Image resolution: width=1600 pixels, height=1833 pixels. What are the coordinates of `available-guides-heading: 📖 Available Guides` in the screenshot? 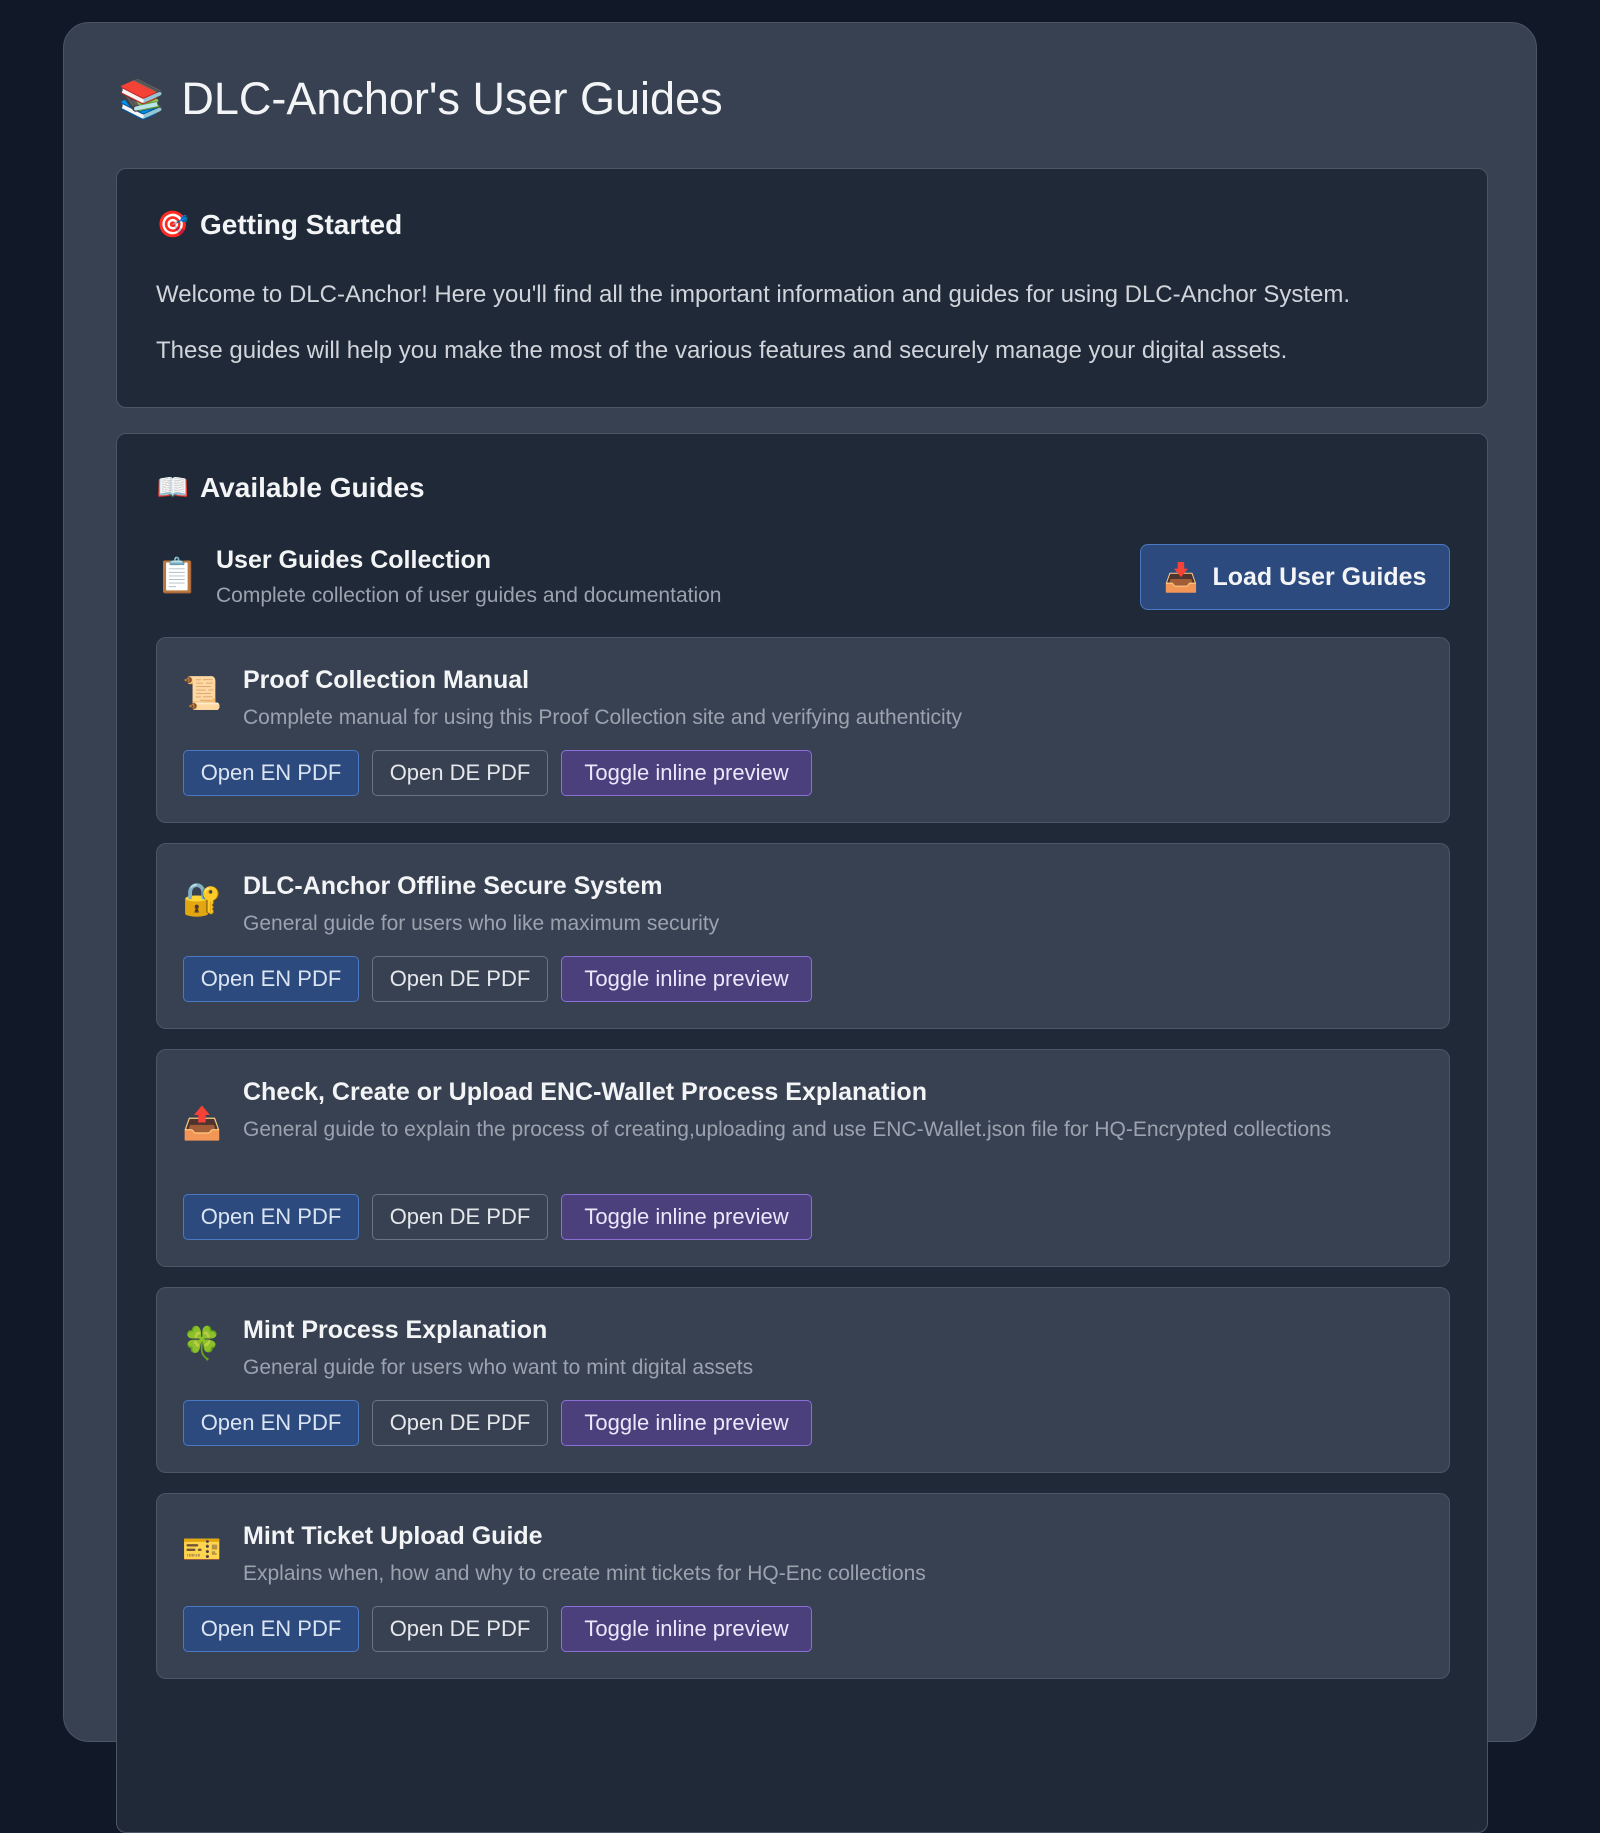 It's located at (290, 488).